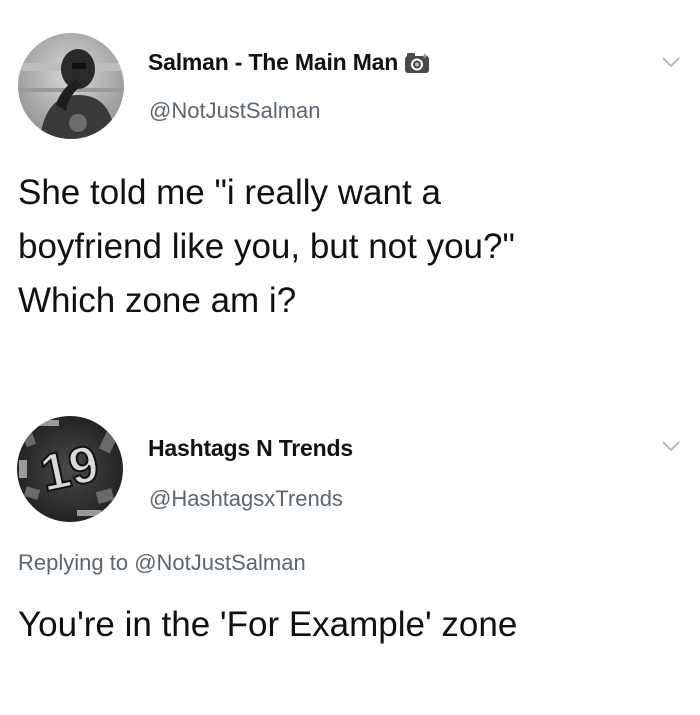  I want to click on tweet-text-line: She told me "i really want a, so click(229, 192).